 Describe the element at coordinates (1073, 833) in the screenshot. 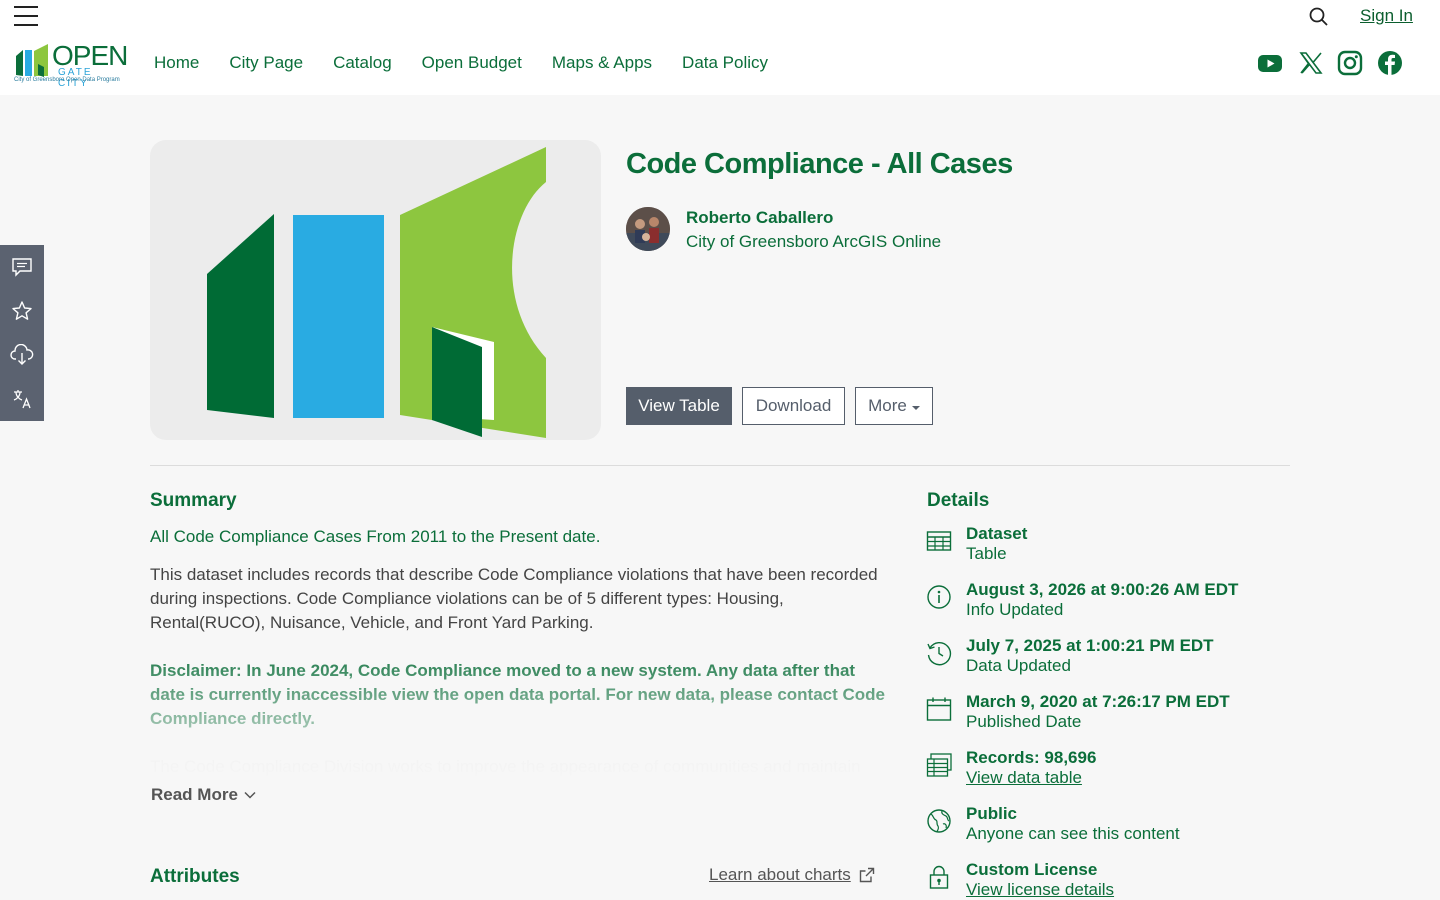

I see `detail-sub: Anyone can see this content` at that location.